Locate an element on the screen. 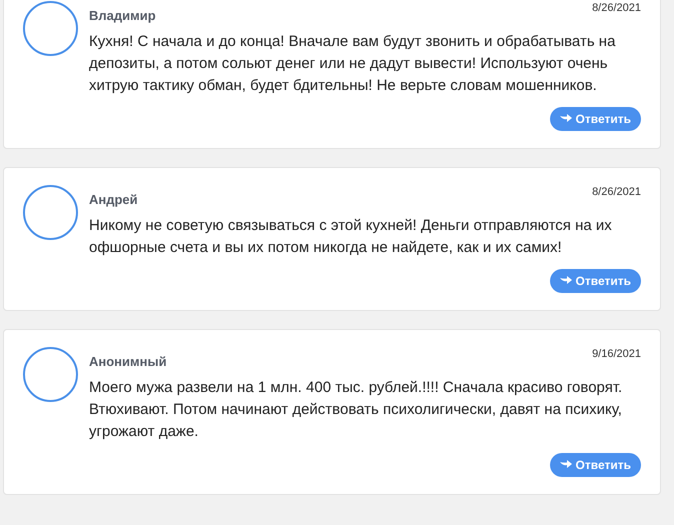 The width and height of the screenshot is (674, 525). comment-text: Кухня! С начала и до конца! Вначале вам будут звонить и обрабатывать на депозиты, а потом сольют денег или не дадут вывести! Используют очень хитрую тактику обман, будет бдительны! Не верьте словам мошенников. is located at coordinates (352, 64).